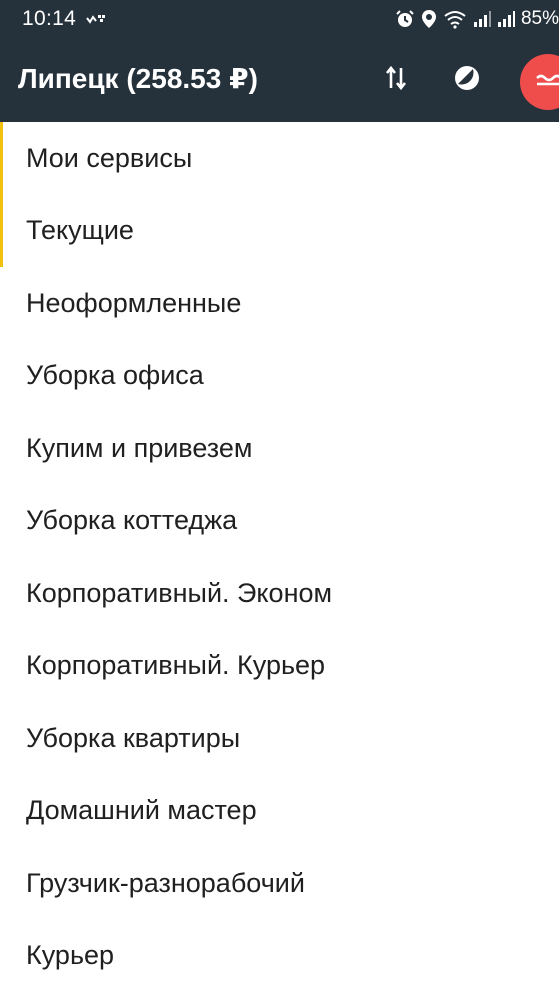 This screenshot has height=1000, width=559. What do you see at coordinates (115, 375) in the screenshot?
I see `menu-item-label: Уборка офиса` at bounding box center [115, 375].